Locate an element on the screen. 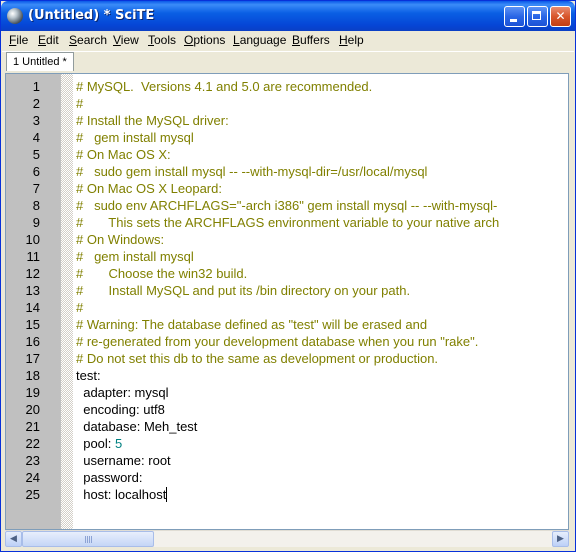 The width and height of the screenshot is (576, 552). maximize-icon is located at coordinates (536, 15).